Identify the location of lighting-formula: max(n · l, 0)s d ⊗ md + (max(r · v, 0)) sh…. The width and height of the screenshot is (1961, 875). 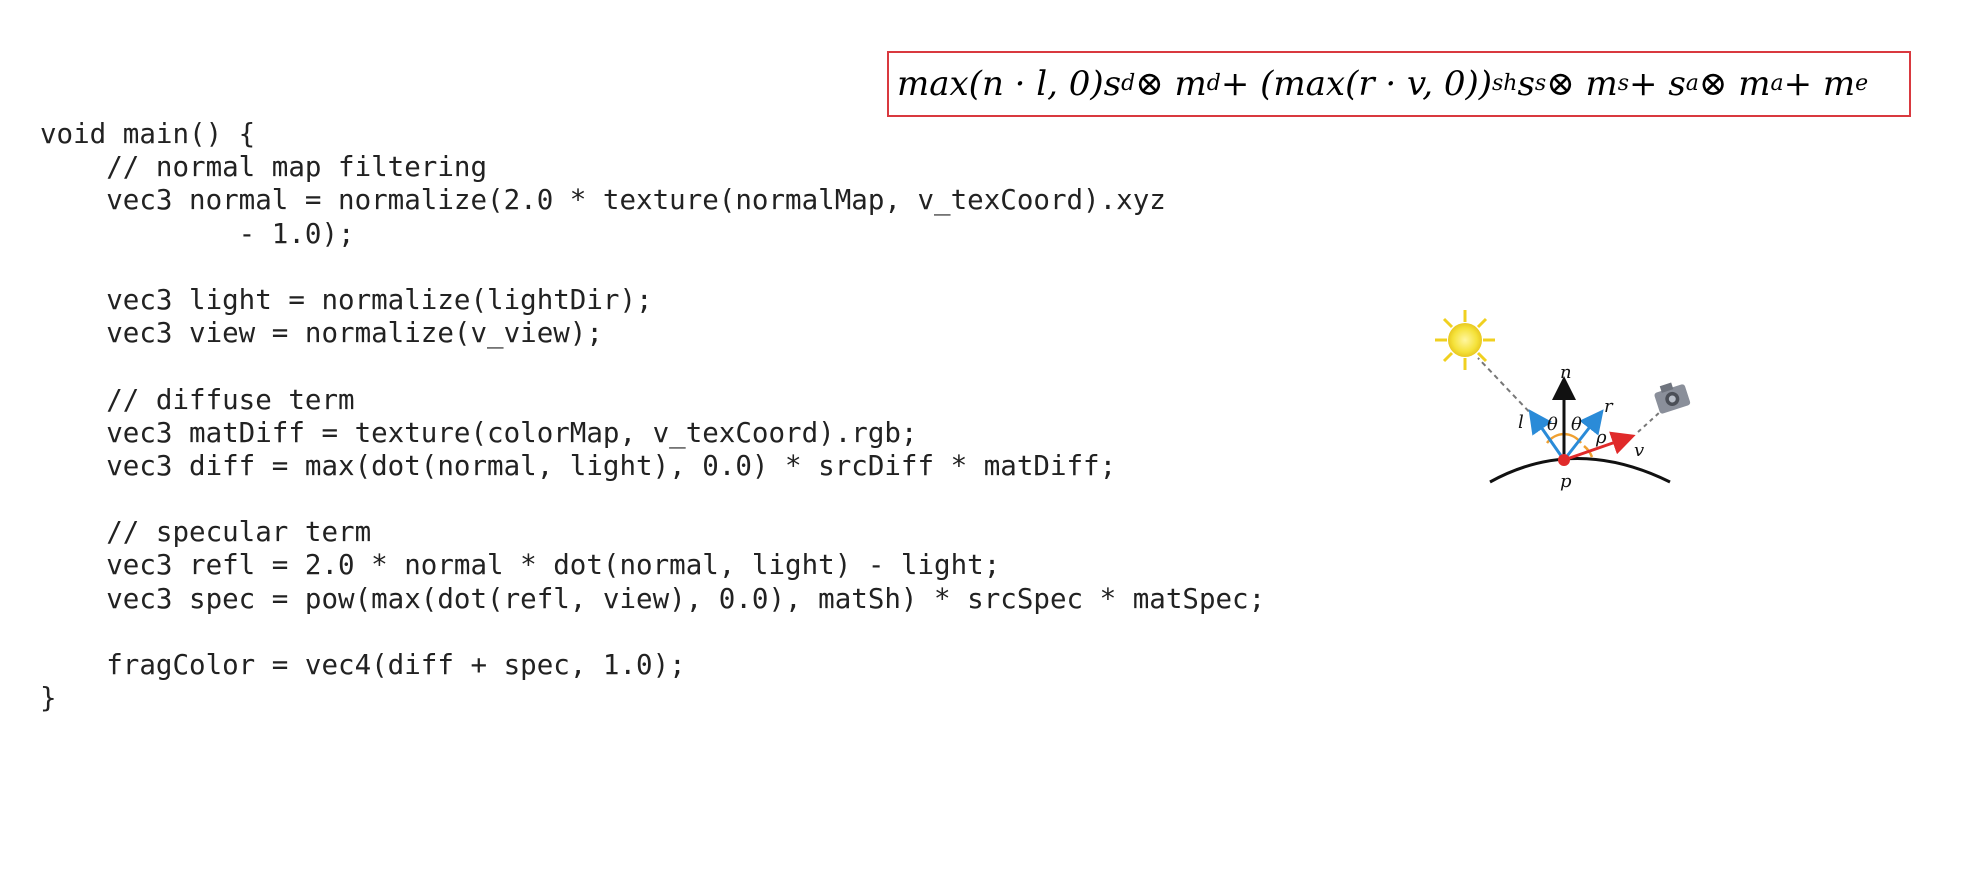
(1399, 84).